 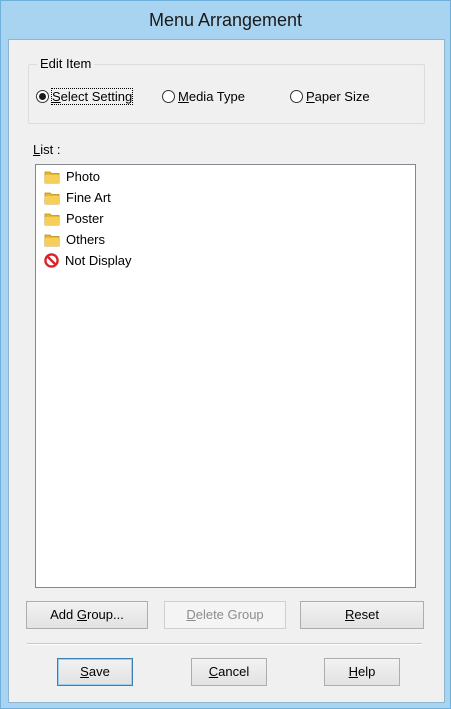 What do you see at coordinates (88, 197) in the screenshot?
I see `list-item-label: Fine Art` at bounding box center [88, 197].